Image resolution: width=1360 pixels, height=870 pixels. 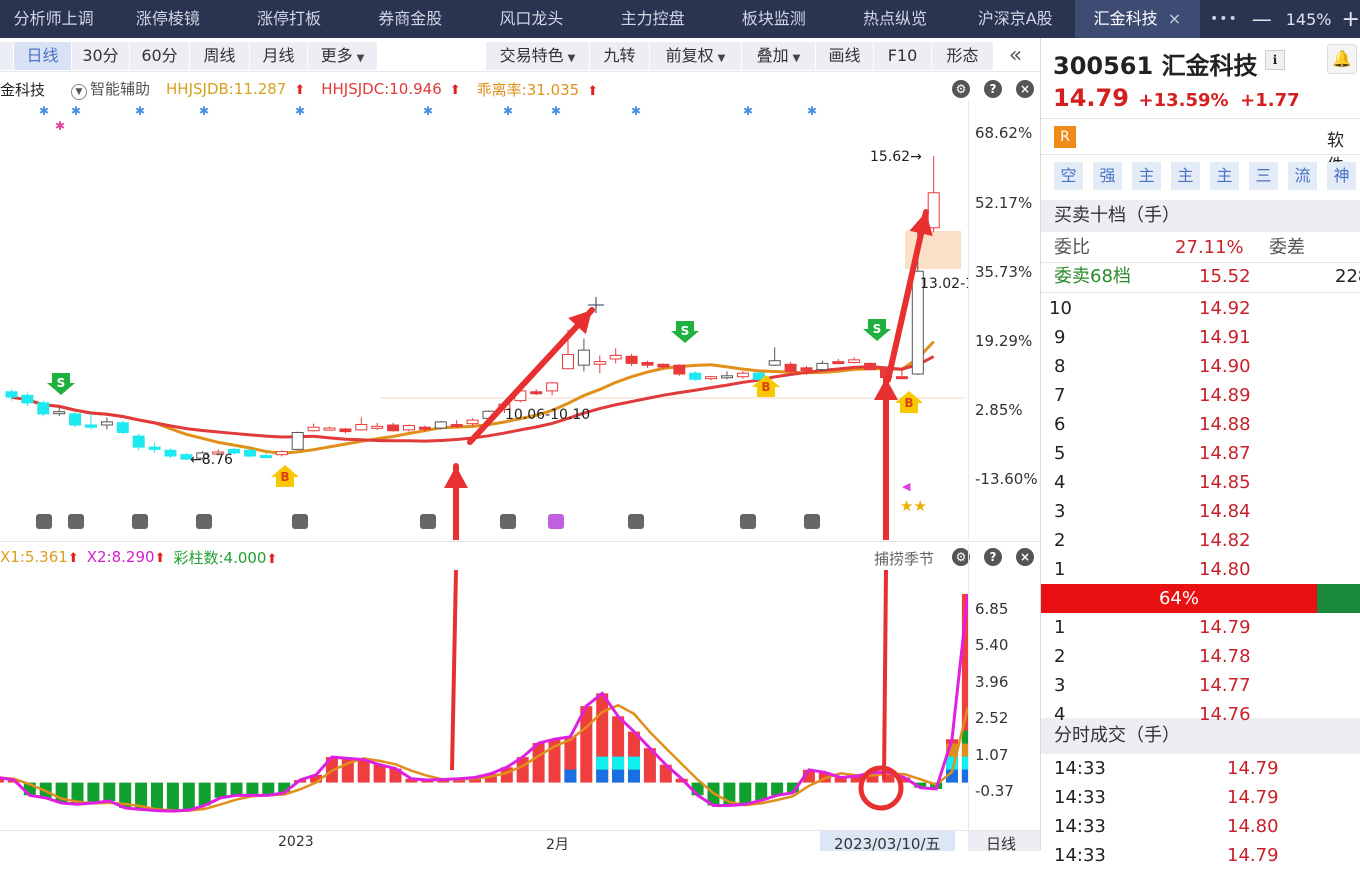 What do you see at coordinates (993, 89) in the screenshot?
I see `help-icon: ?` at bounding box center [993, 89].